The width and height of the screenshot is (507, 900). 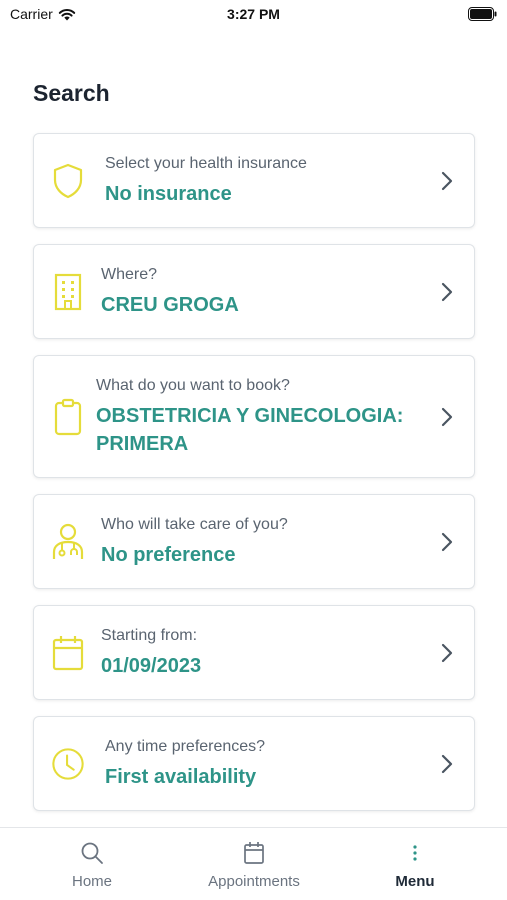 I want to click on bottom-tab-bar: Home Appointments Menu, so click(x=253, y=863).